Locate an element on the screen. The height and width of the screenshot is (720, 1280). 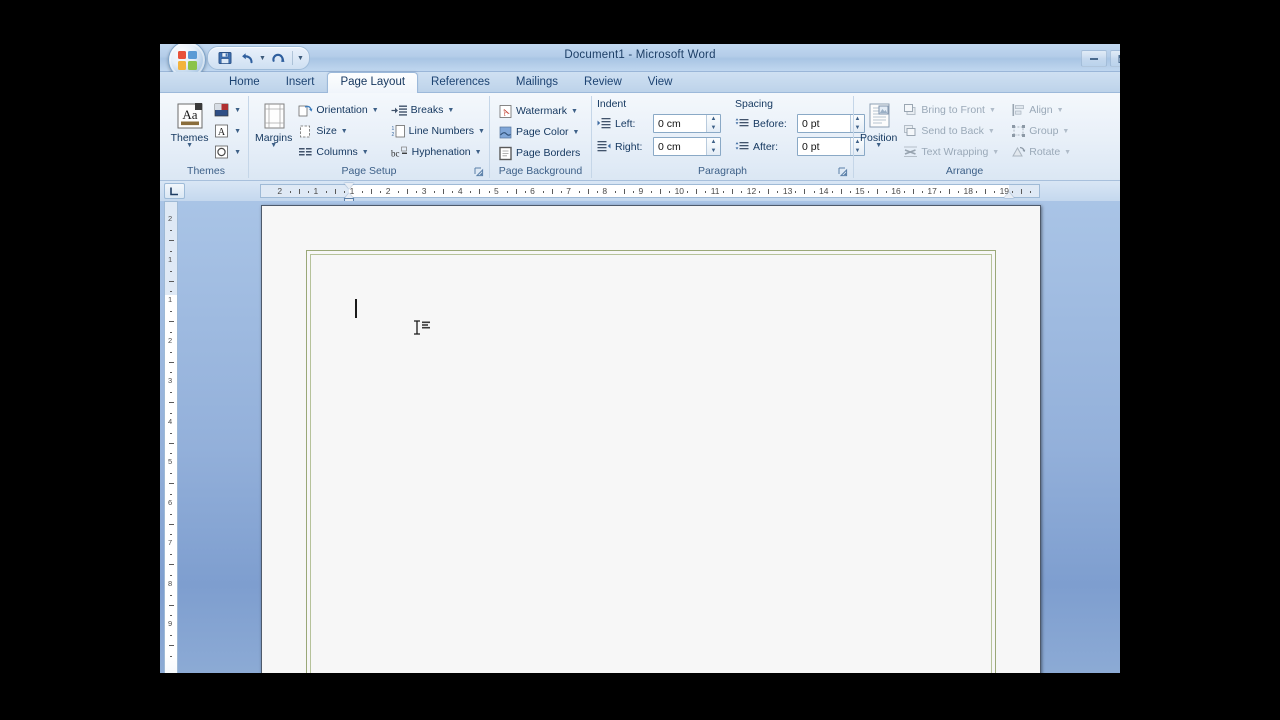
indent-right-down-arrow: ▼ is located at coordinates (713, 151).